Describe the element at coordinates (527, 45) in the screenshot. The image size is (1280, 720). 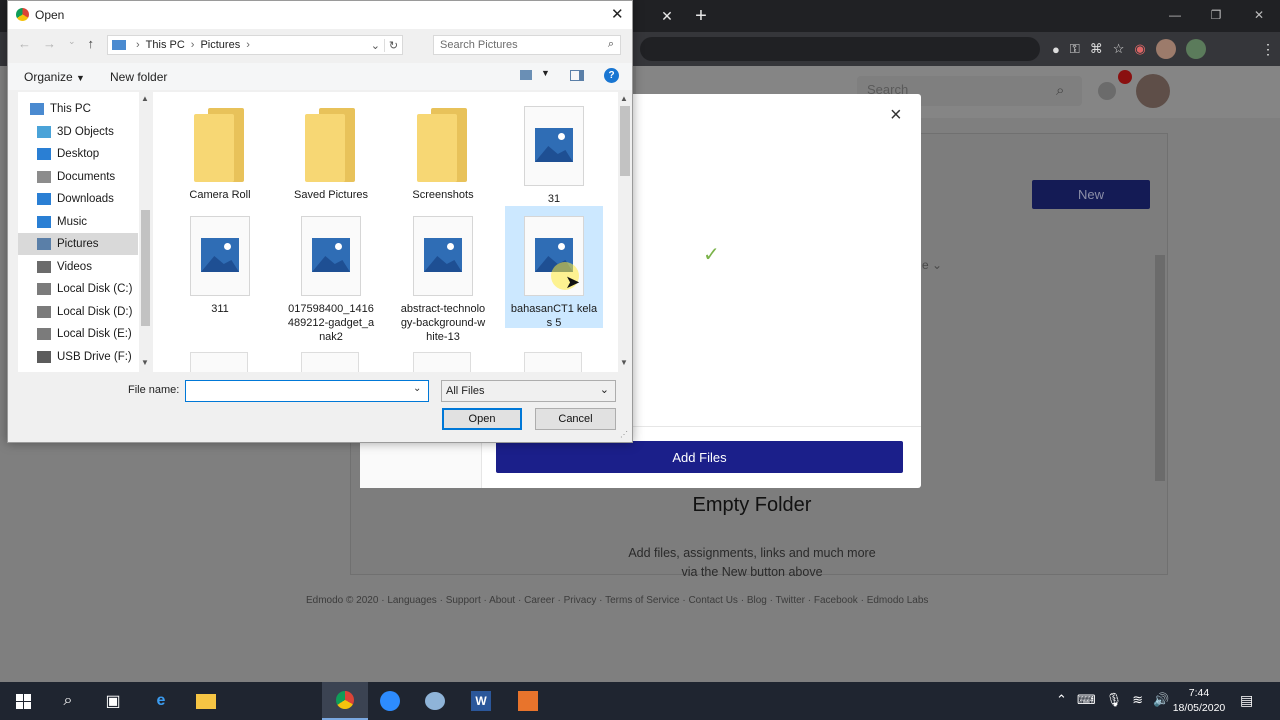
I see `search-pictures-input: Search Pictures ⌕` at that location.